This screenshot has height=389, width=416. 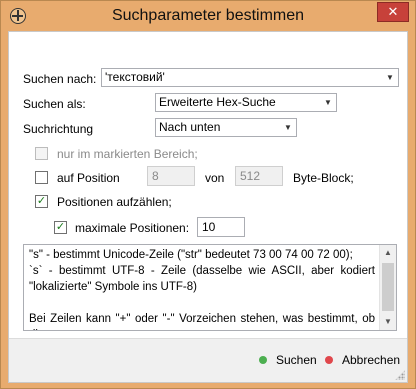 I want to click on scroll-thumb, so click(x=388, y=287).